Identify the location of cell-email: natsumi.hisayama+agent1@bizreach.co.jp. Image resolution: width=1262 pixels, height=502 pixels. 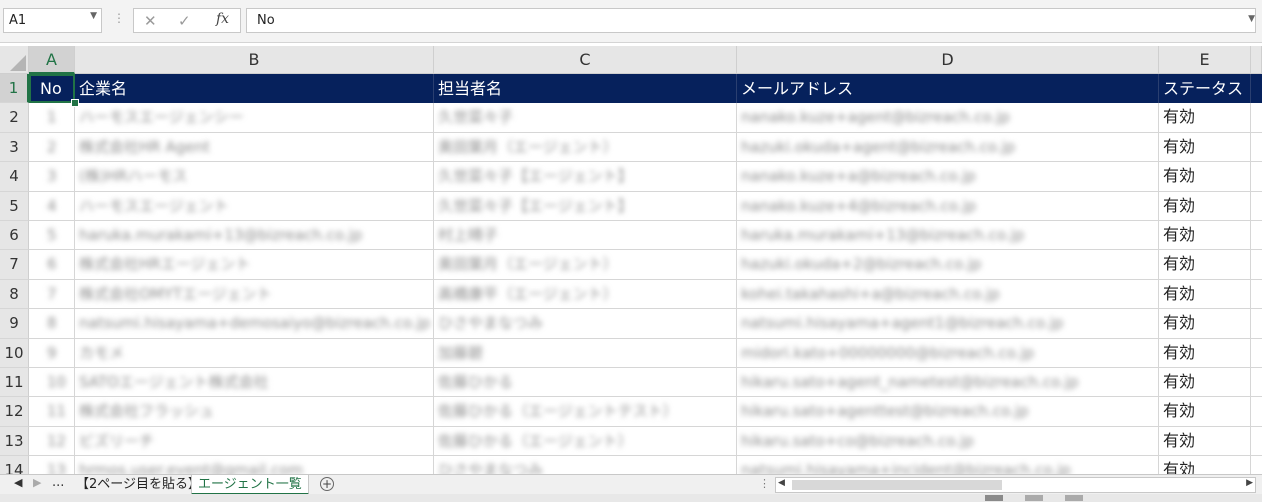
(948, 323).